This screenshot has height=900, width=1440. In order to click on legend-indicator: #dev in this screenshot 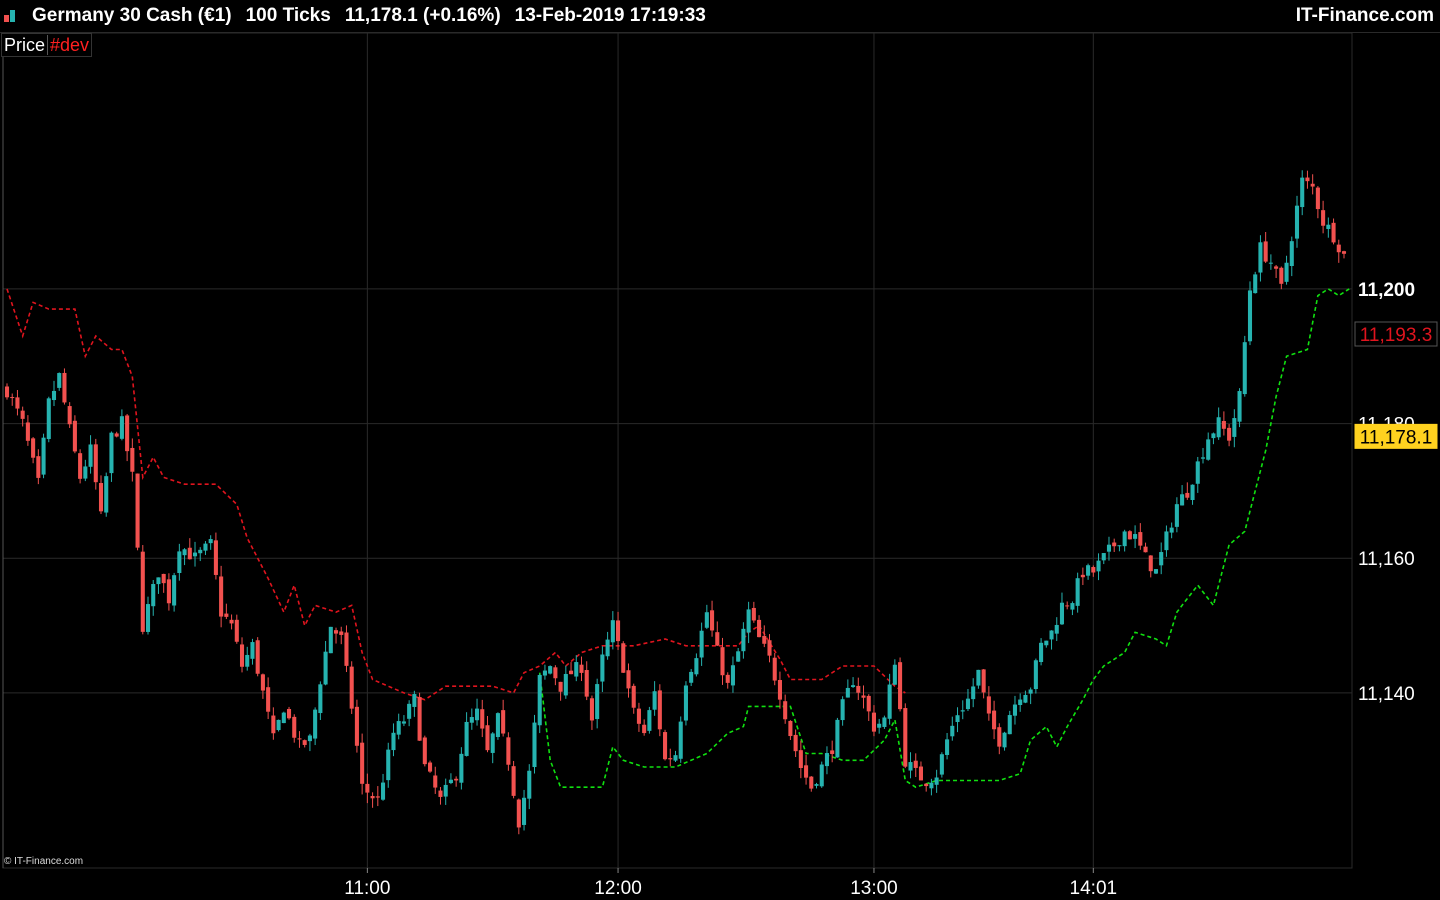, I will do `click(68, 45)`.